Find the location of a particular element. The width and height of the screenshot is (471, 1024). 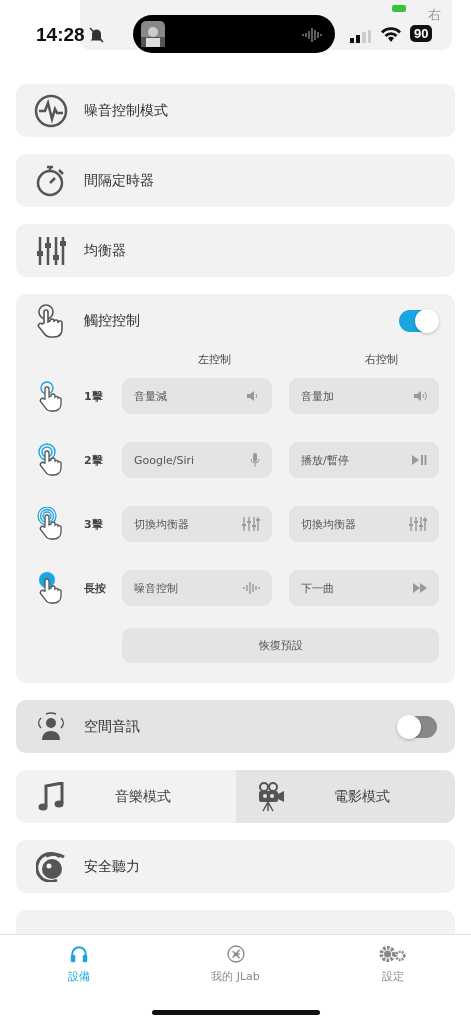

tab-bar-item: 設定 is located at coordinates (392, 960).